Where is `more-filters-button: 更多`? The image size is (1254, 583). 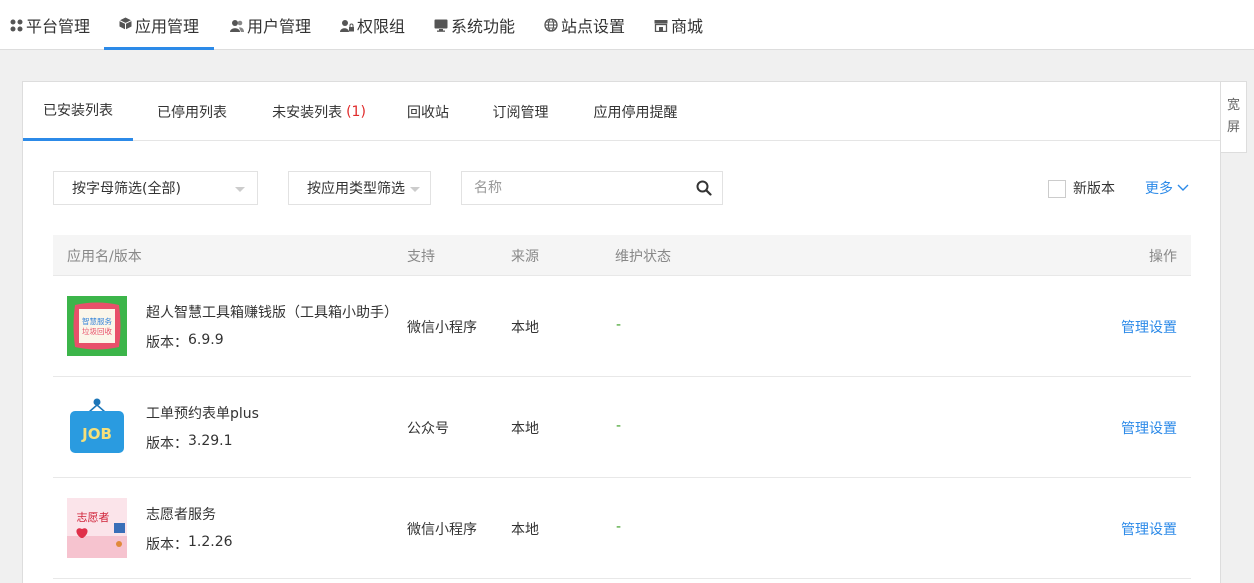 more-filters-button: 更多 is located at coordinates (1167, 188).